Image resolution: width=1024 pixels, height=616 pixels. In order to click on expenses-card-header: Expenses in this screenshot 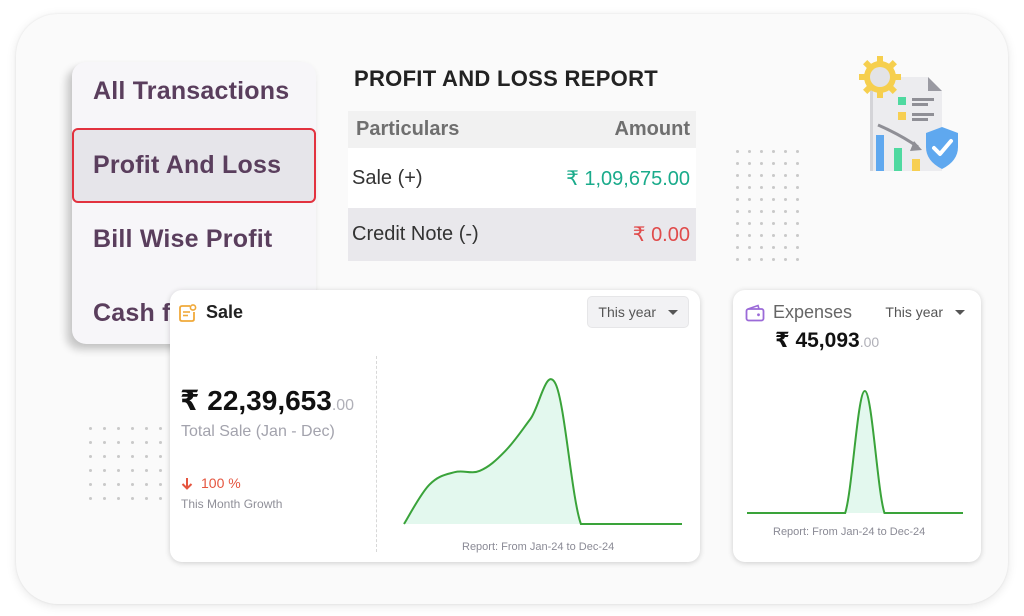, I will do `click(798, 312)`.